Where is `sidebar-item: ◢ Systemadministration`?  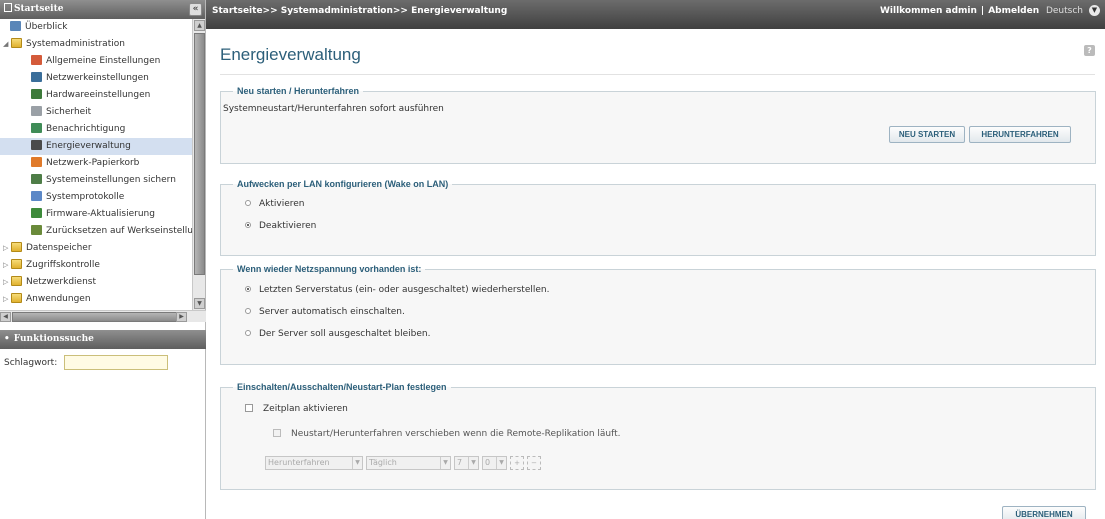
sidebar-item: ◢ Systemadministration is located at coordinates (96, 44).